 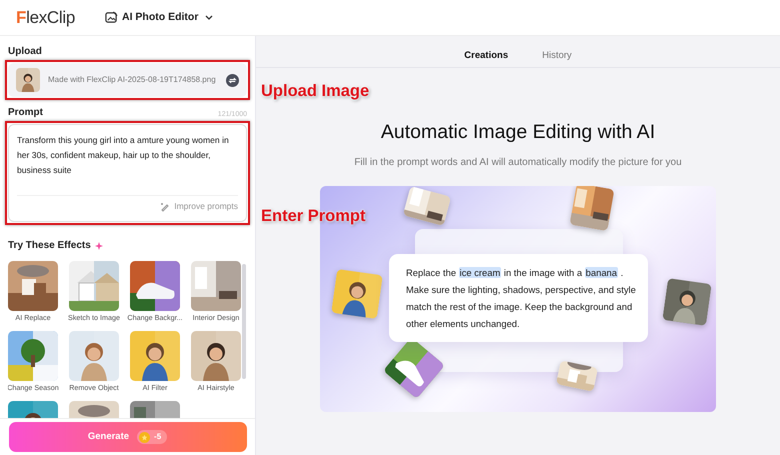 What do you see at coordinates (518, 163) in the screenshot?
I see `hero-subtitle: Fill in the prompt words and AI will automatically modify the picture for you` at bounding box center [518, 163].